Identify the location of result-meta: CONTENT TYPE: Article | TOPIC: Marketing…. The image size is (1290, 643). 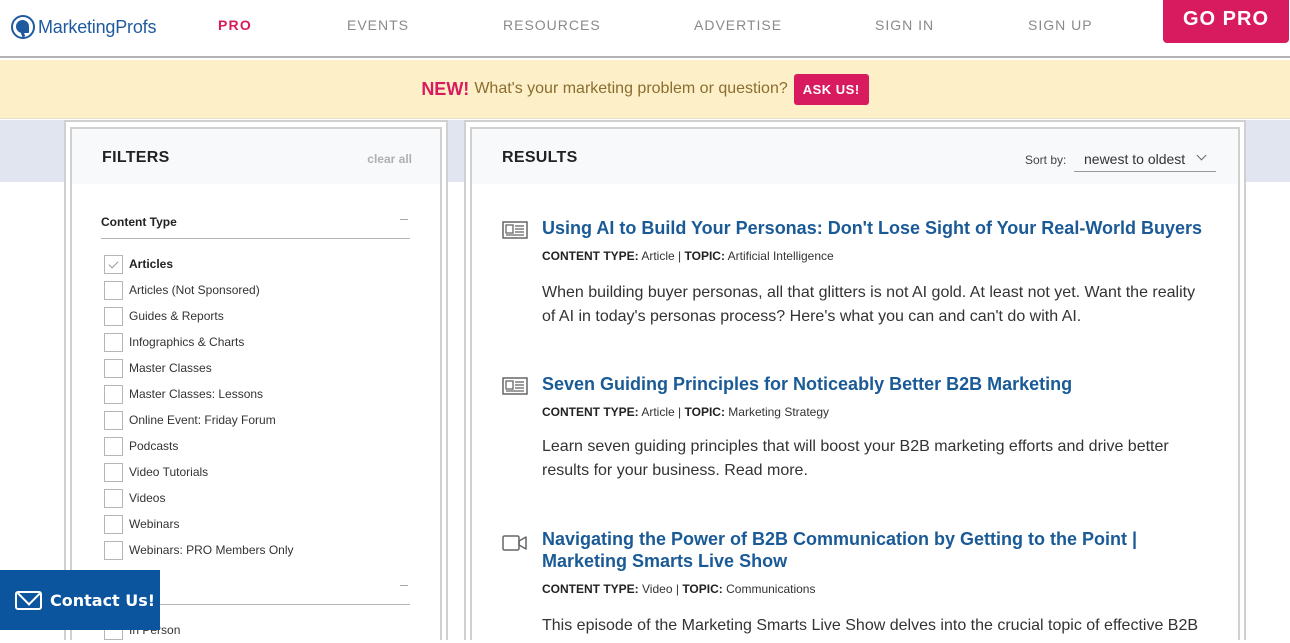
(685, 412).